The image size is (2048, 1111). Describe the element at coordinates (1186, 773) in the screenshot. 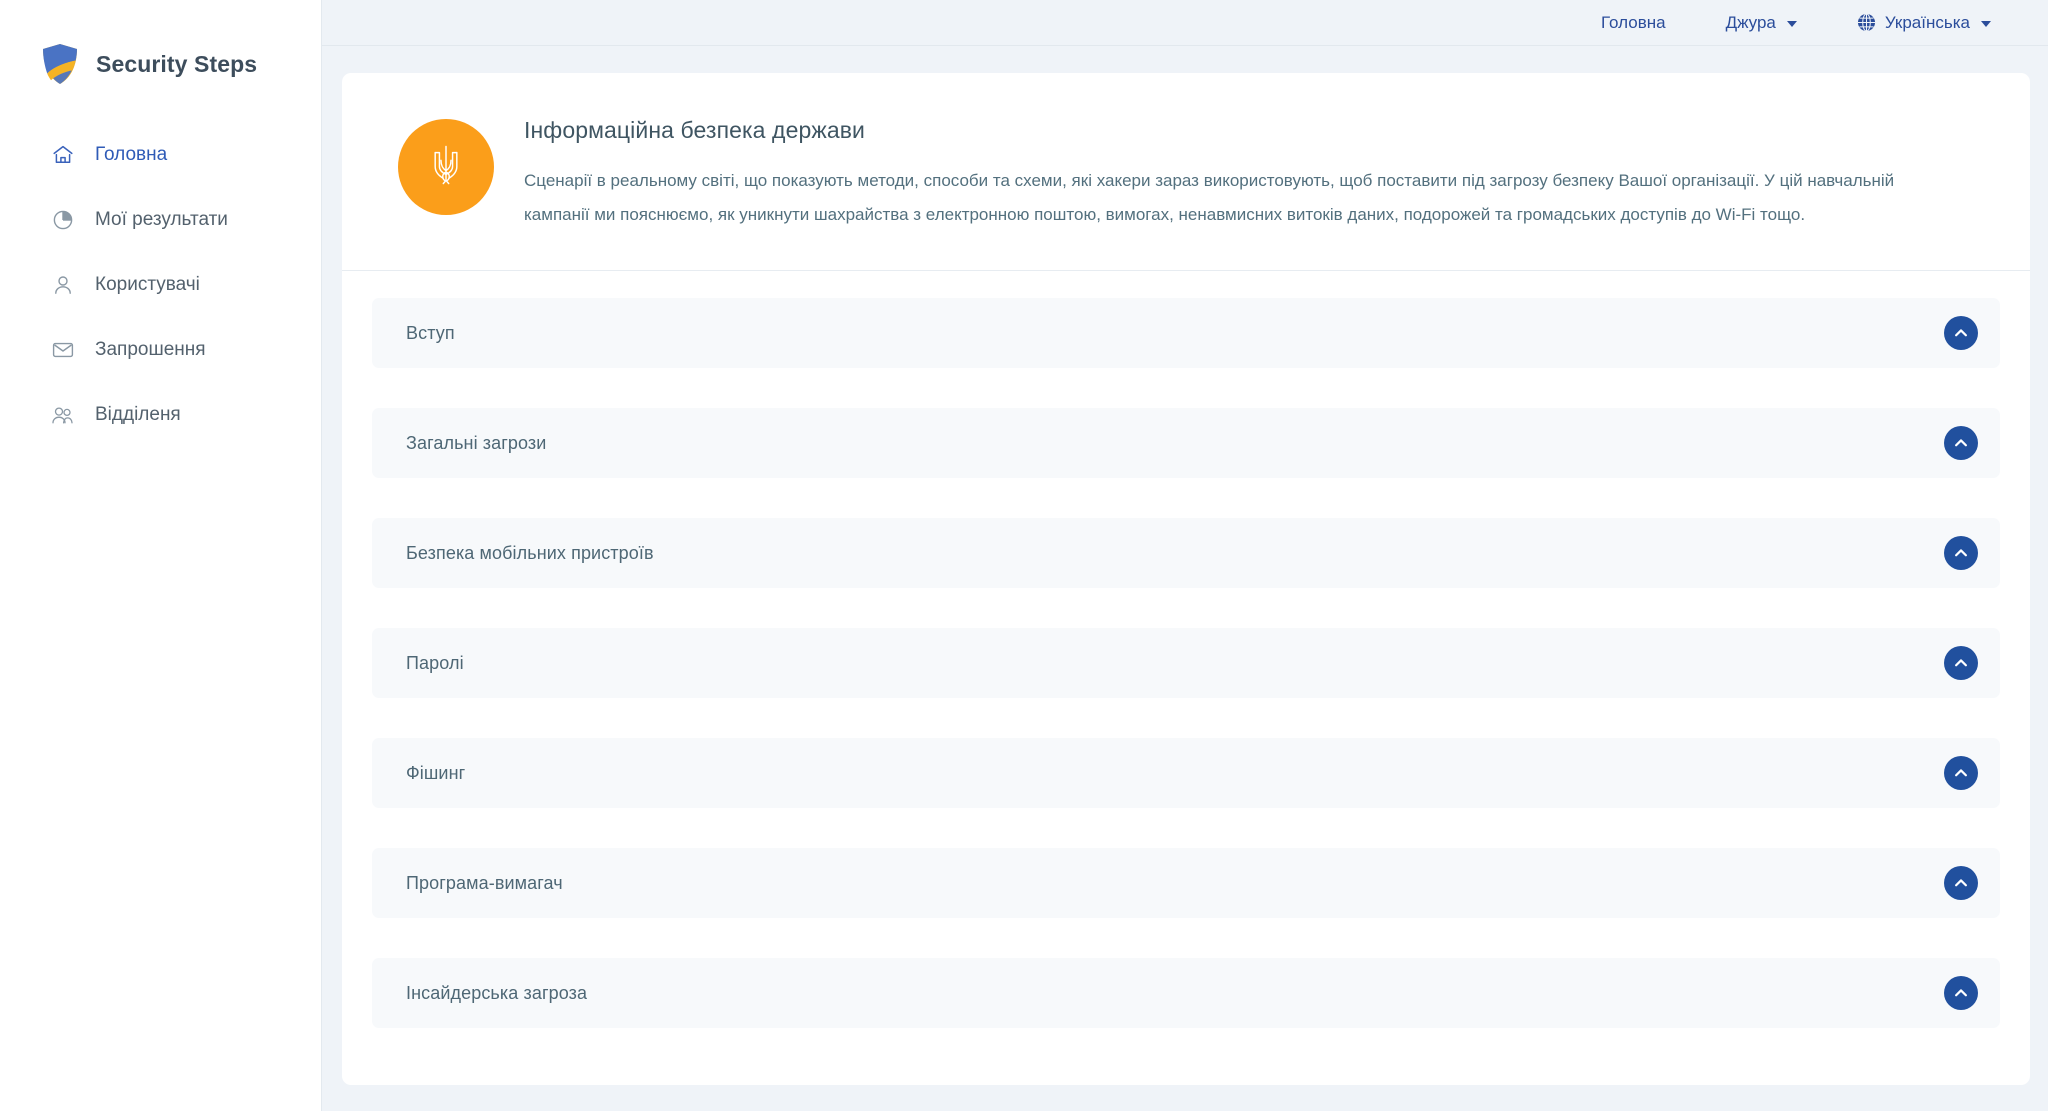

I see `accordion-row: Фішинг` at that location.